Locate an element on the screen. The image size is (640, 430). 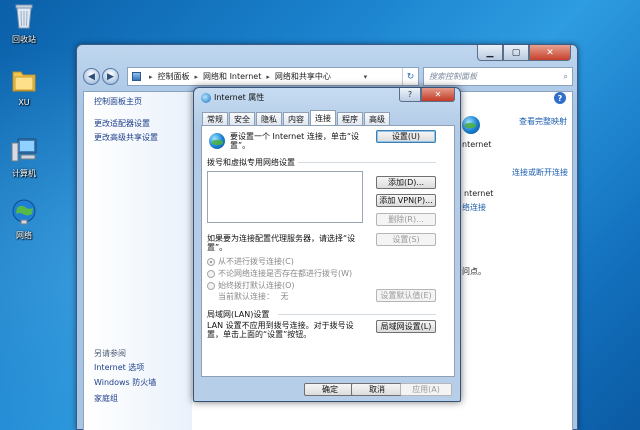
dialog-titlebar: Internet 属性 is located at coordinates (232, 97).